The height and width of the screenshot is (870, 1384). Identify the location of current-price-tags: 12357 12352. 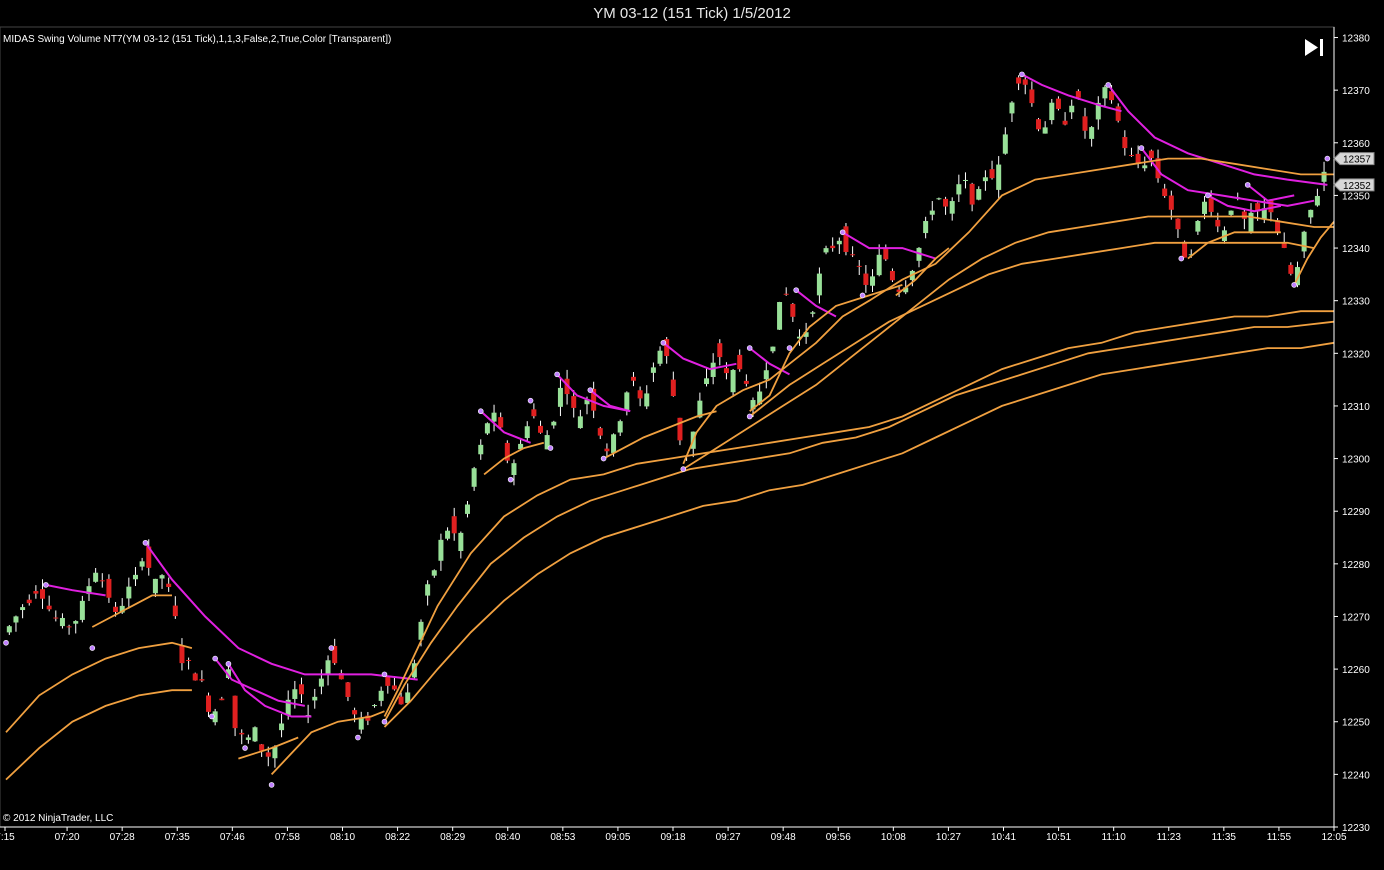
(1354, 172).